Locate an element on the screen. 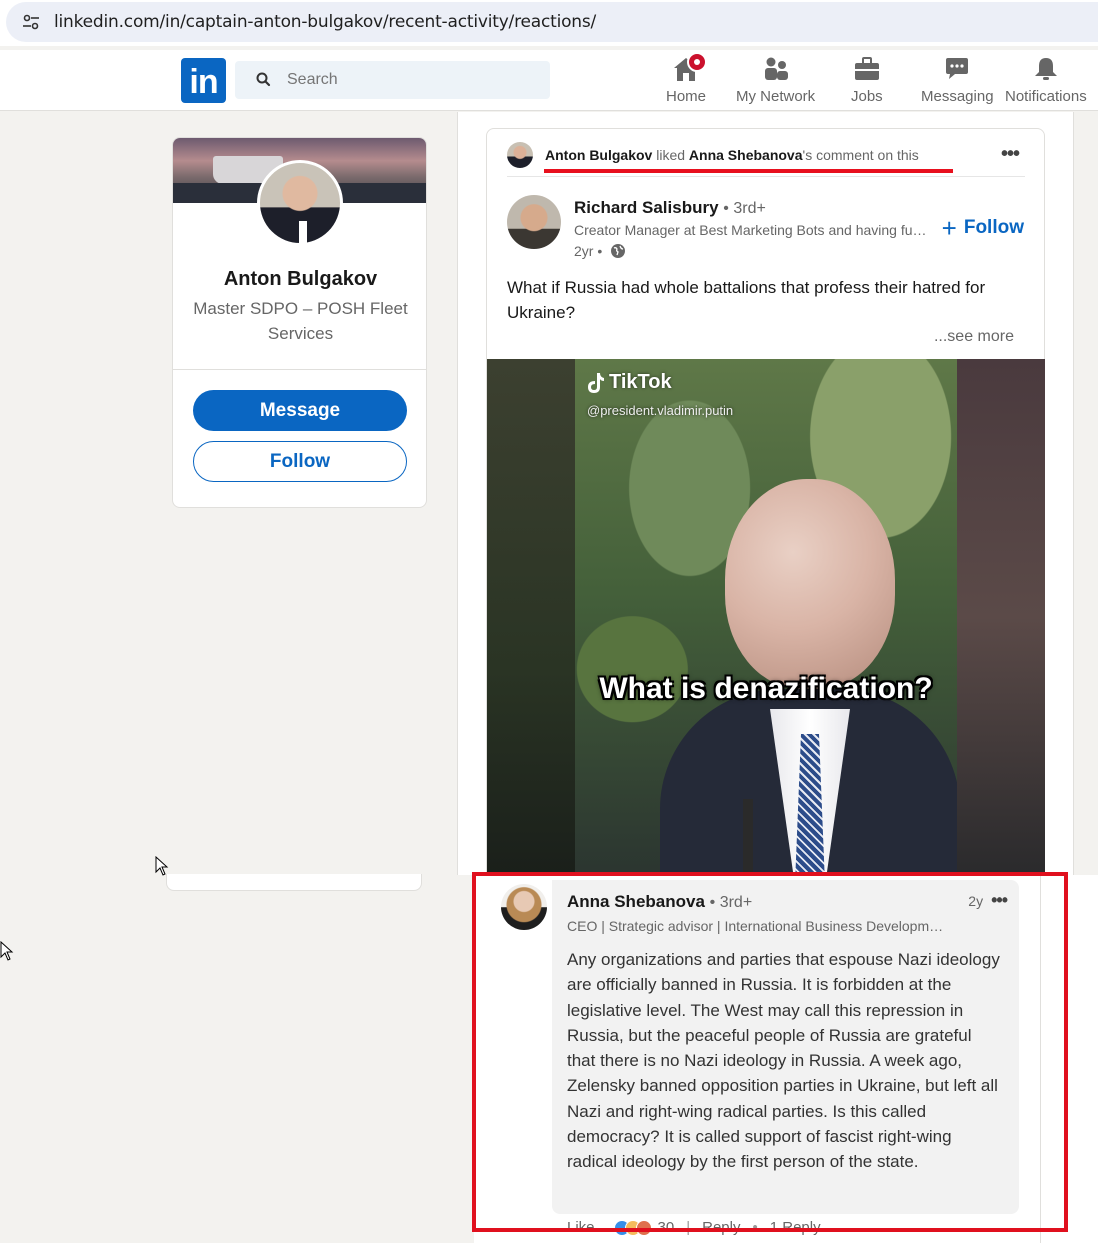 Image resolution: width=1098 pixels, height=1243 pixels. post-follow-label: Follow is located at coordinates (993, 227).